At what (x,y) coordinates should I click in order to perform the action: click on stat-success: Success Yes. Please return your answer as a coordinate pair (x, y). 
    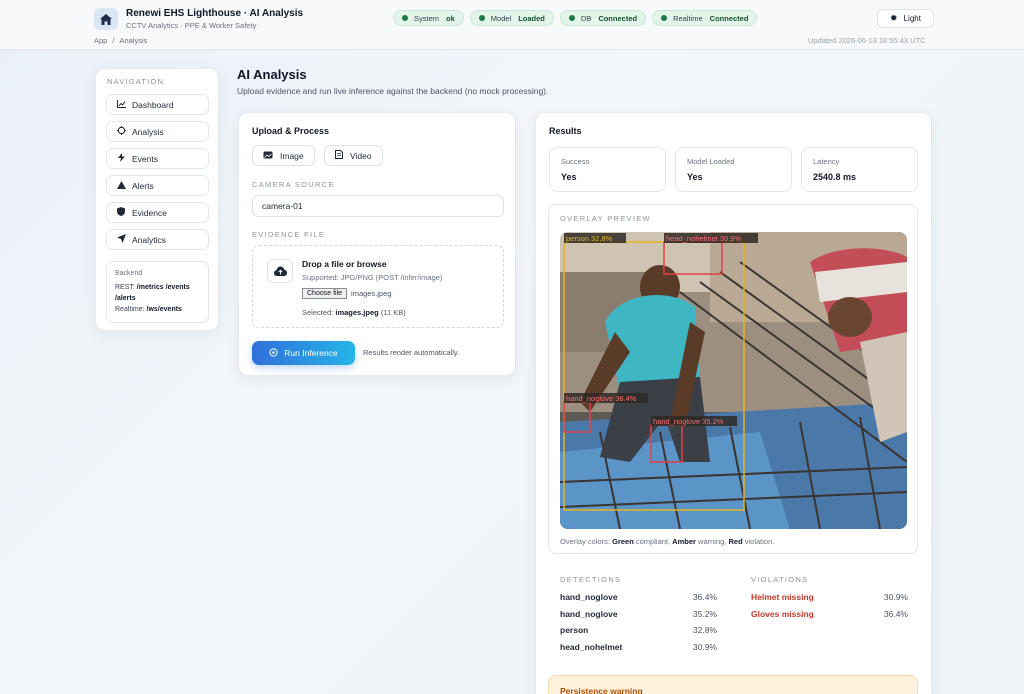
    Looking at the image, I should click on (607, 169).